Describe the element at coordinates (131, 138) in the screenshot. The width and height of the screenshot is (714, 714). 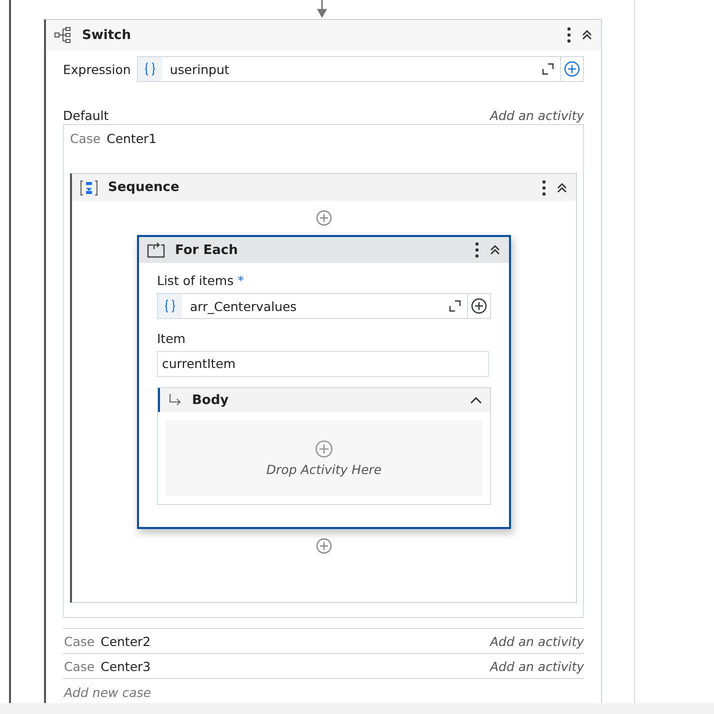
I see `case-name: Center1` at that location.